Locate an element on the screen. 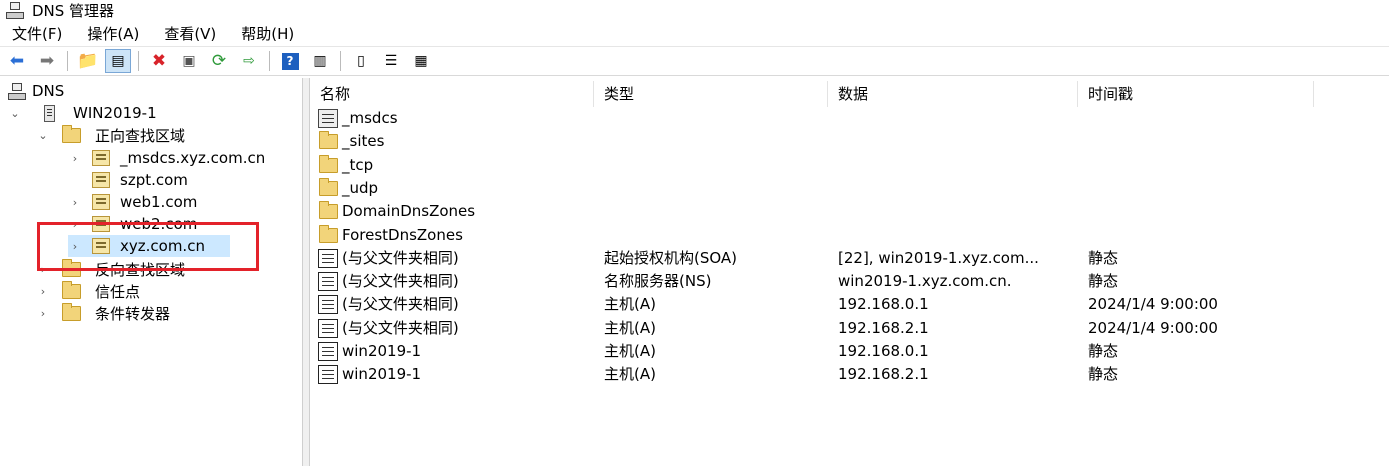 Image resolution: width=1389 pixels, height=466 pixels. action-pane-icon: ▥ is located at coordinates (320, 61).